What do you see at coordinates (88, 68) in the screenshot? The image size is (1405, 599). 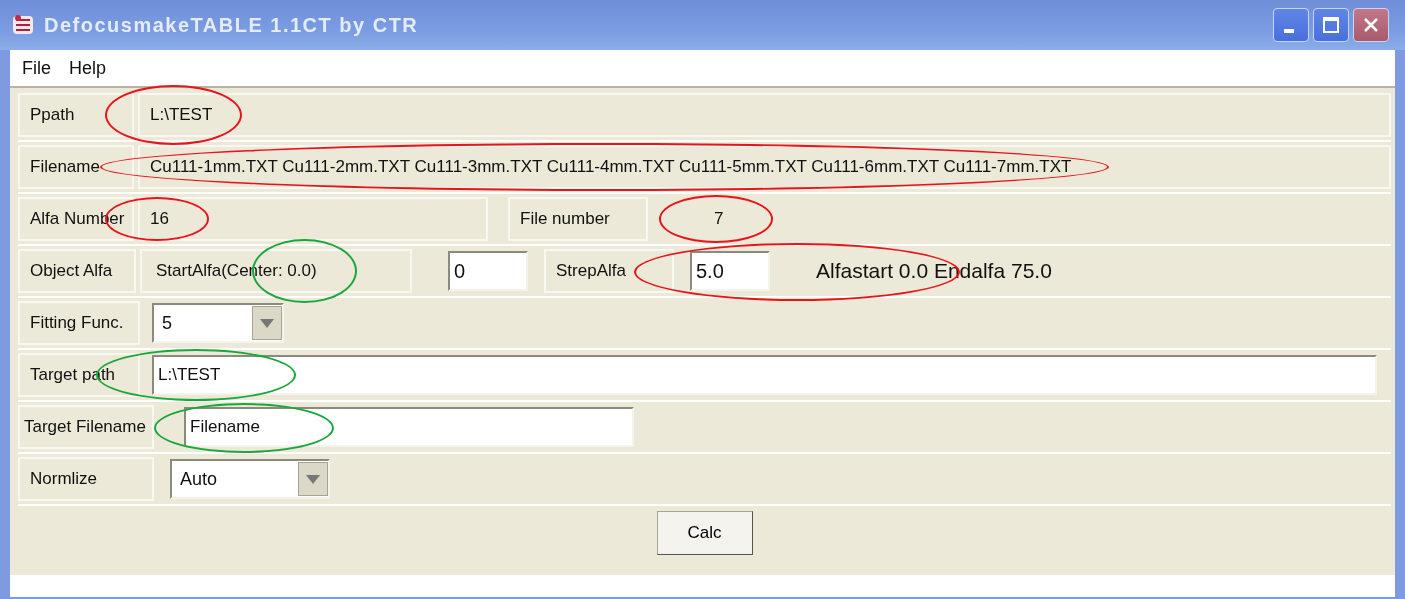 I see `menu-item: Help` at bounding box center [88, 68].